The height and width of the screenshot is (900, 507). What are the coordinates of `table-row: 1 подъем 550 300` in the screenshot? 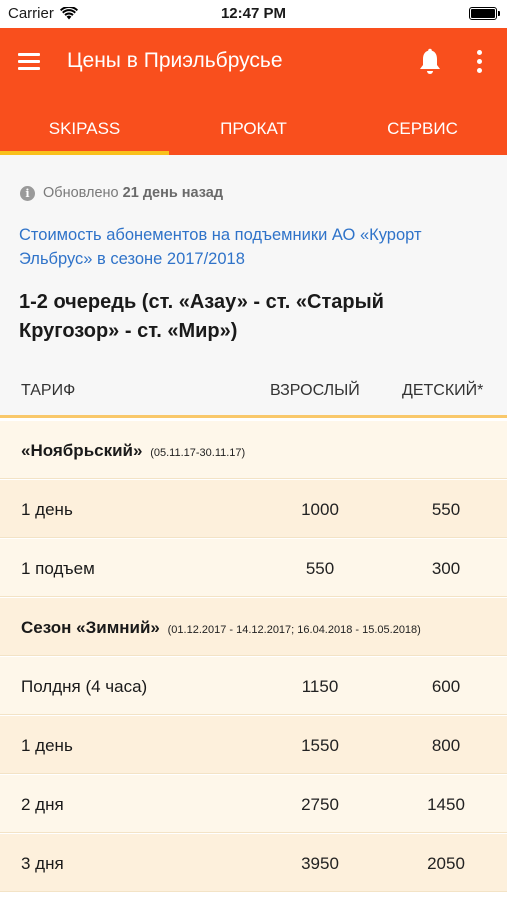 It's located at (253, 568).